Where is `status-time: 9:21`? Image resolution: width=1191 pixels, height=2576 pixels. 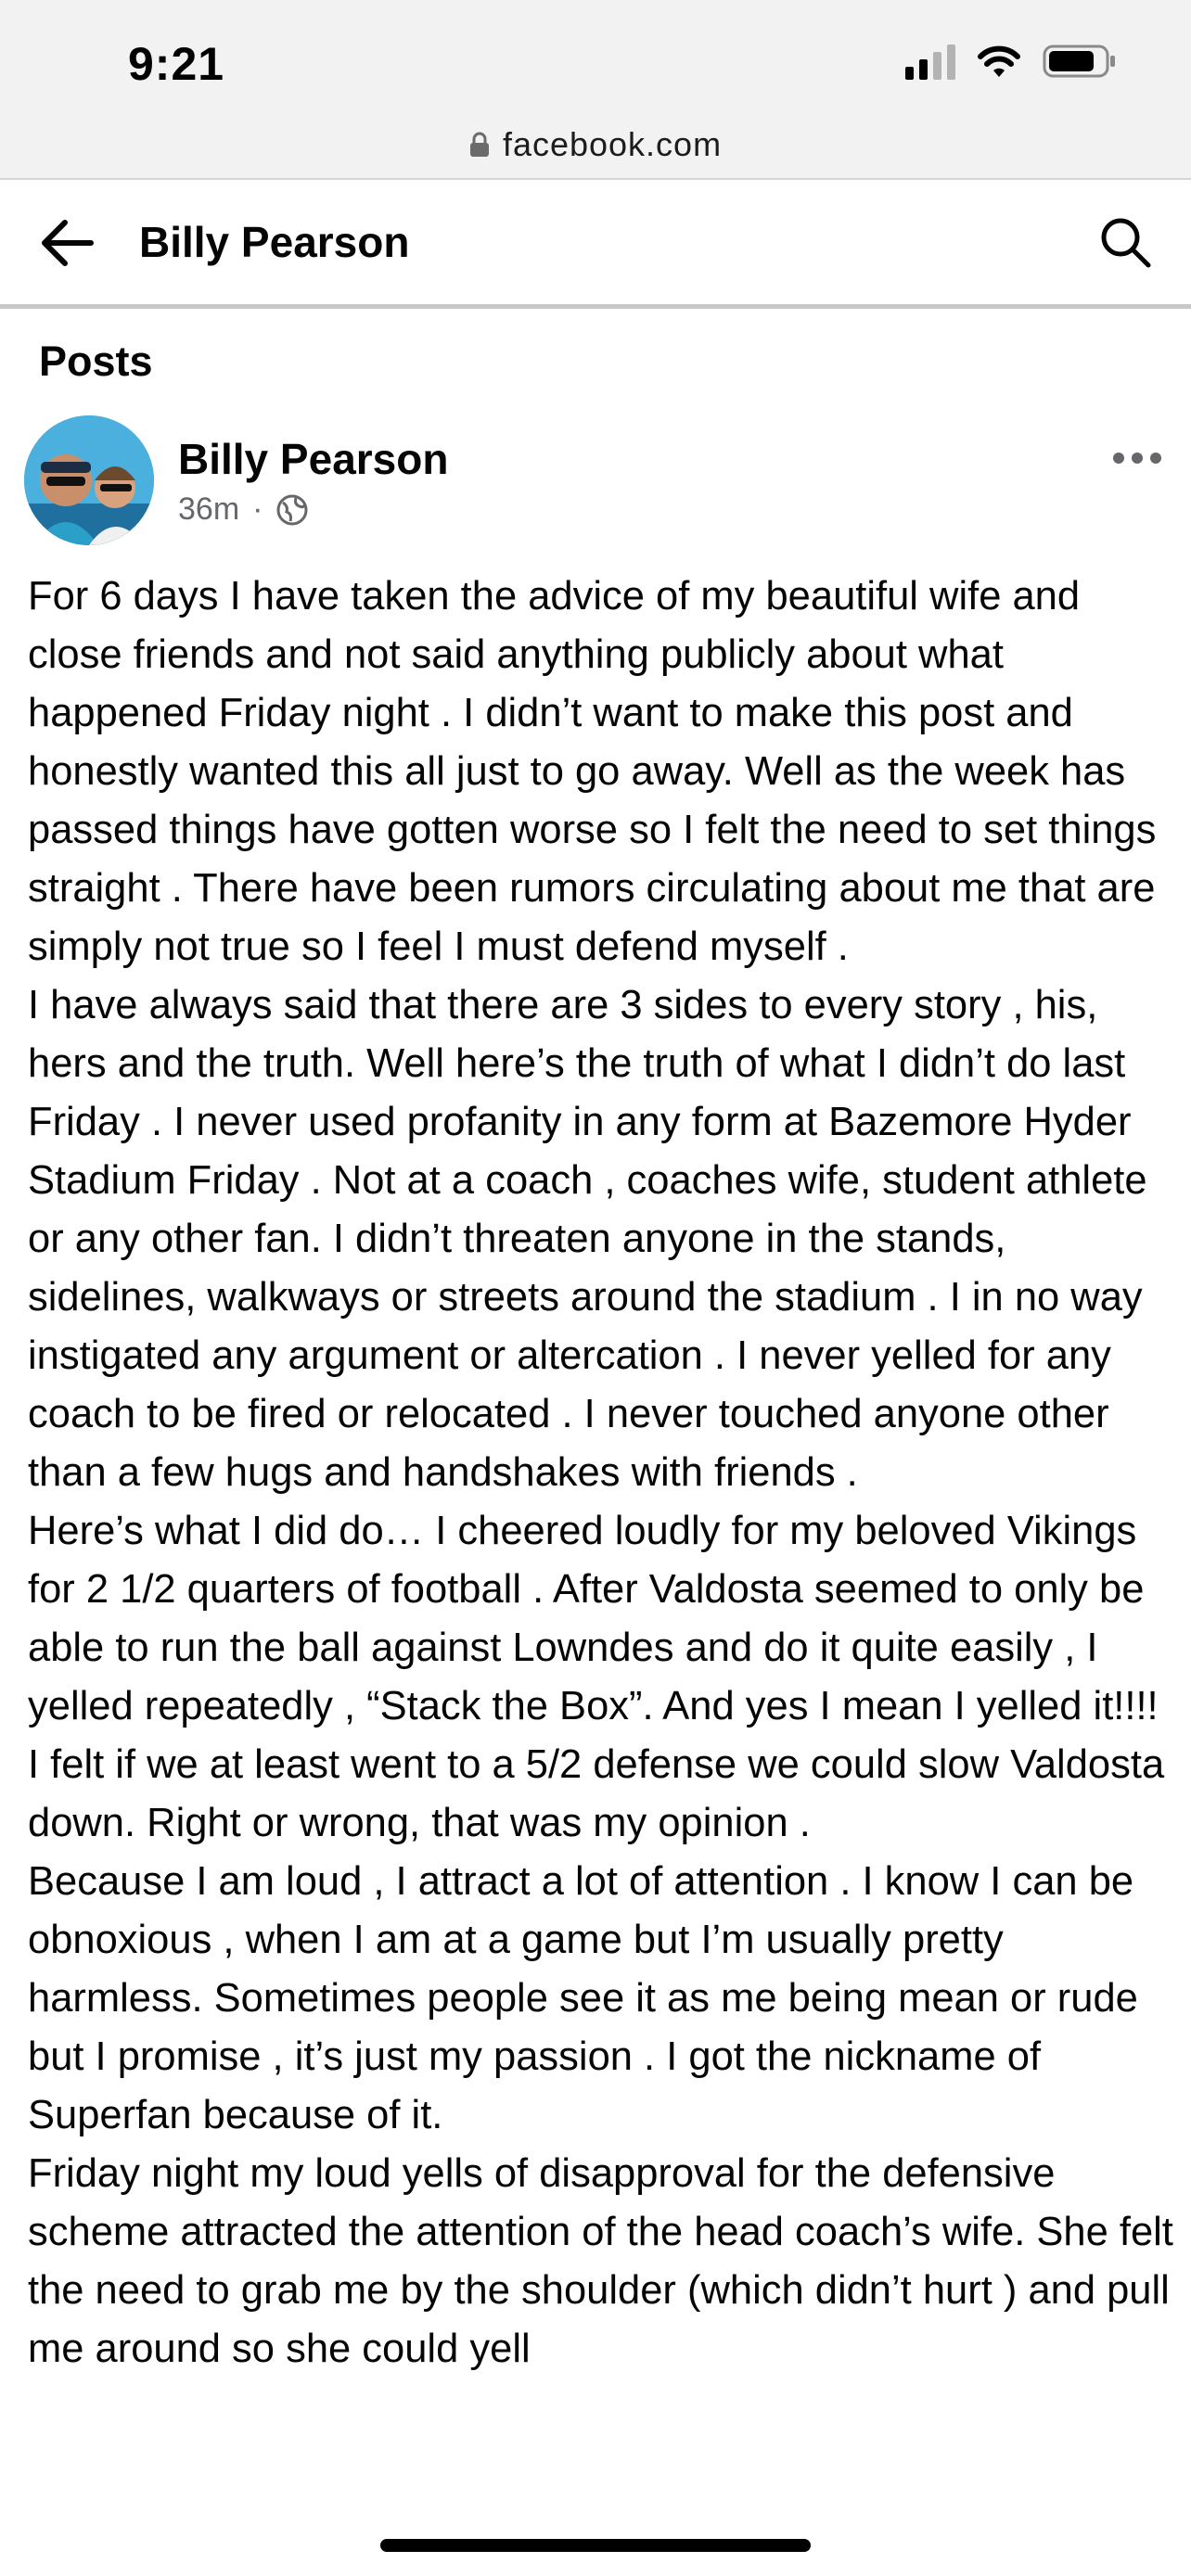 status-time: 9:21 is located at coordinates (177, 64).